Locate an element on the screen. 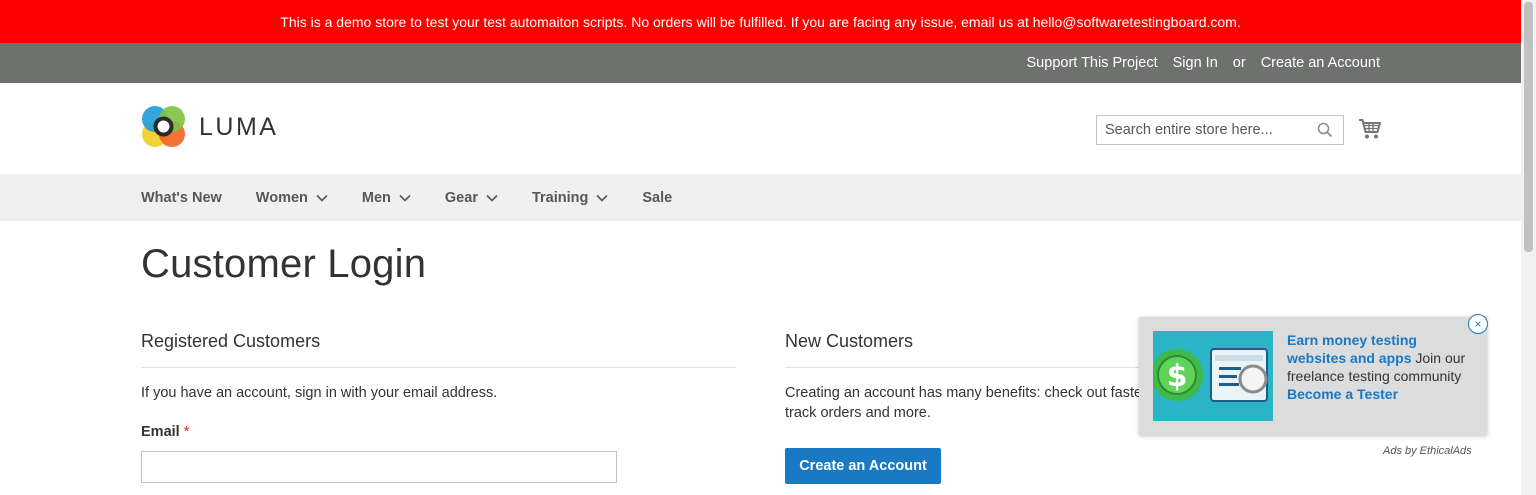  page-title: Customer Login is located at coordinates (284, 264).